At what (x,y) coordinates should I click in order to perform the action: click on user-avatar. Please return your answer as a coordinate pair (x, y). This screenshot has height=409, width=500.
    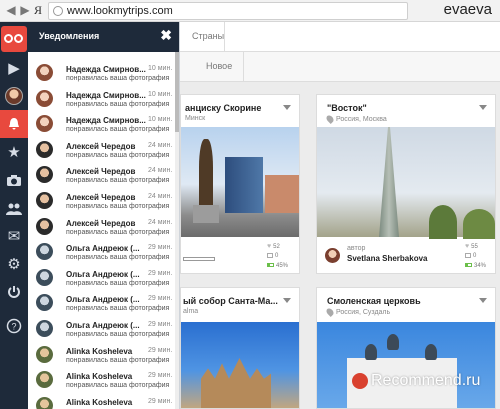
    Looking at the image, I should click on (14, 96).